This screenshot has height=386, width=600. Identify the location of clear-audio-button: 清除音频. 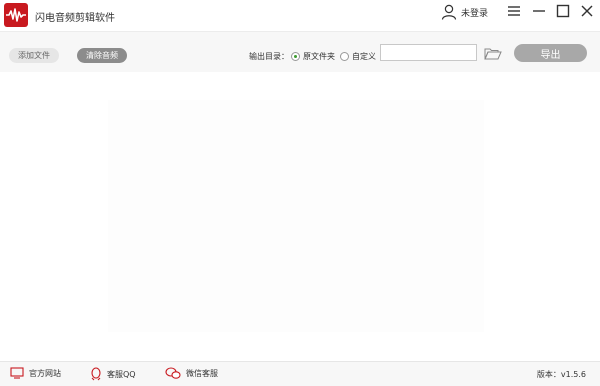
(102, 55).